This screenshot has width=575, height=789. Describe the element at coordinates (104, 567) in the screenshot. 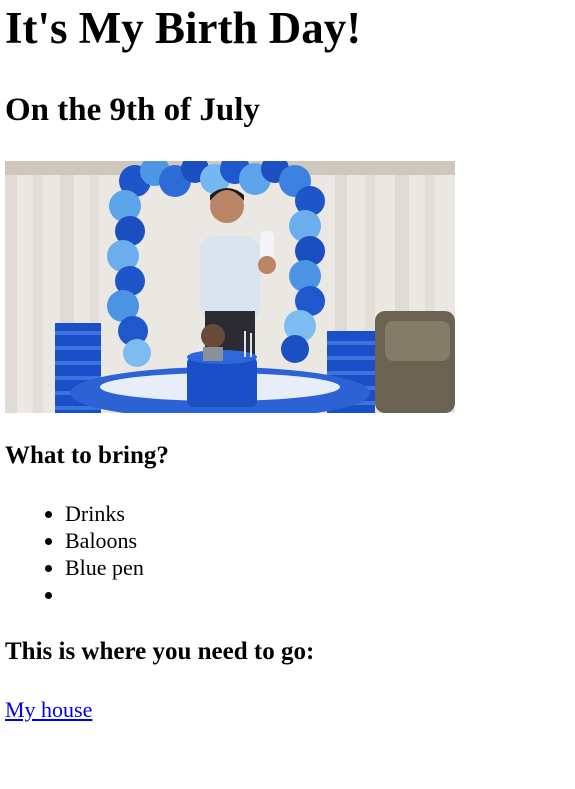

I see `list-item: Blue pen` at that location.